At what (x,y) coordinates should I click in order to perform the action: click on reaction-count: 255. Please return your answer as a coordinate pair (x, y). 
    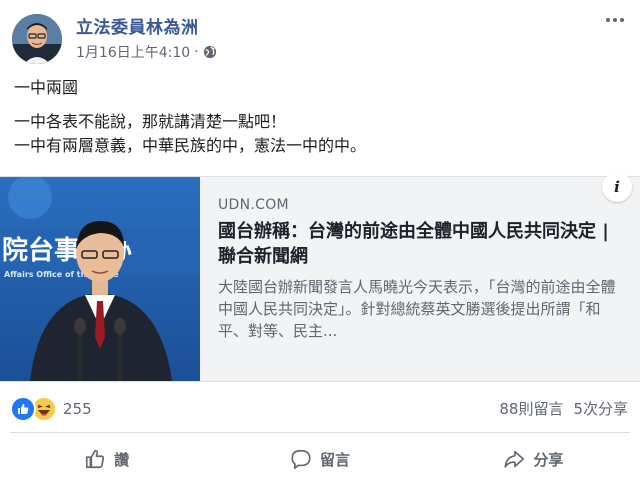
    Looking at the image, I should click on (77, 409).